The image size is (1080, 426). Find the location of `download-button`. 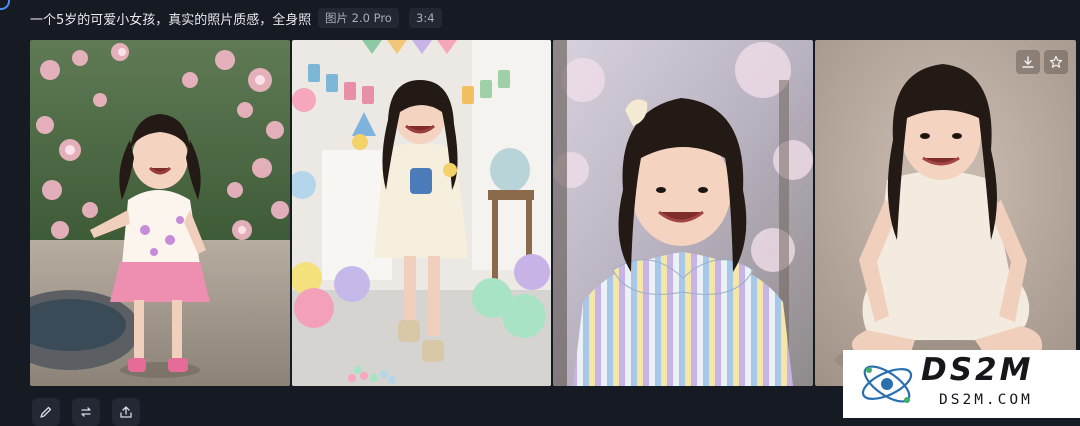

download-button is located at coordinates (1028, 62).